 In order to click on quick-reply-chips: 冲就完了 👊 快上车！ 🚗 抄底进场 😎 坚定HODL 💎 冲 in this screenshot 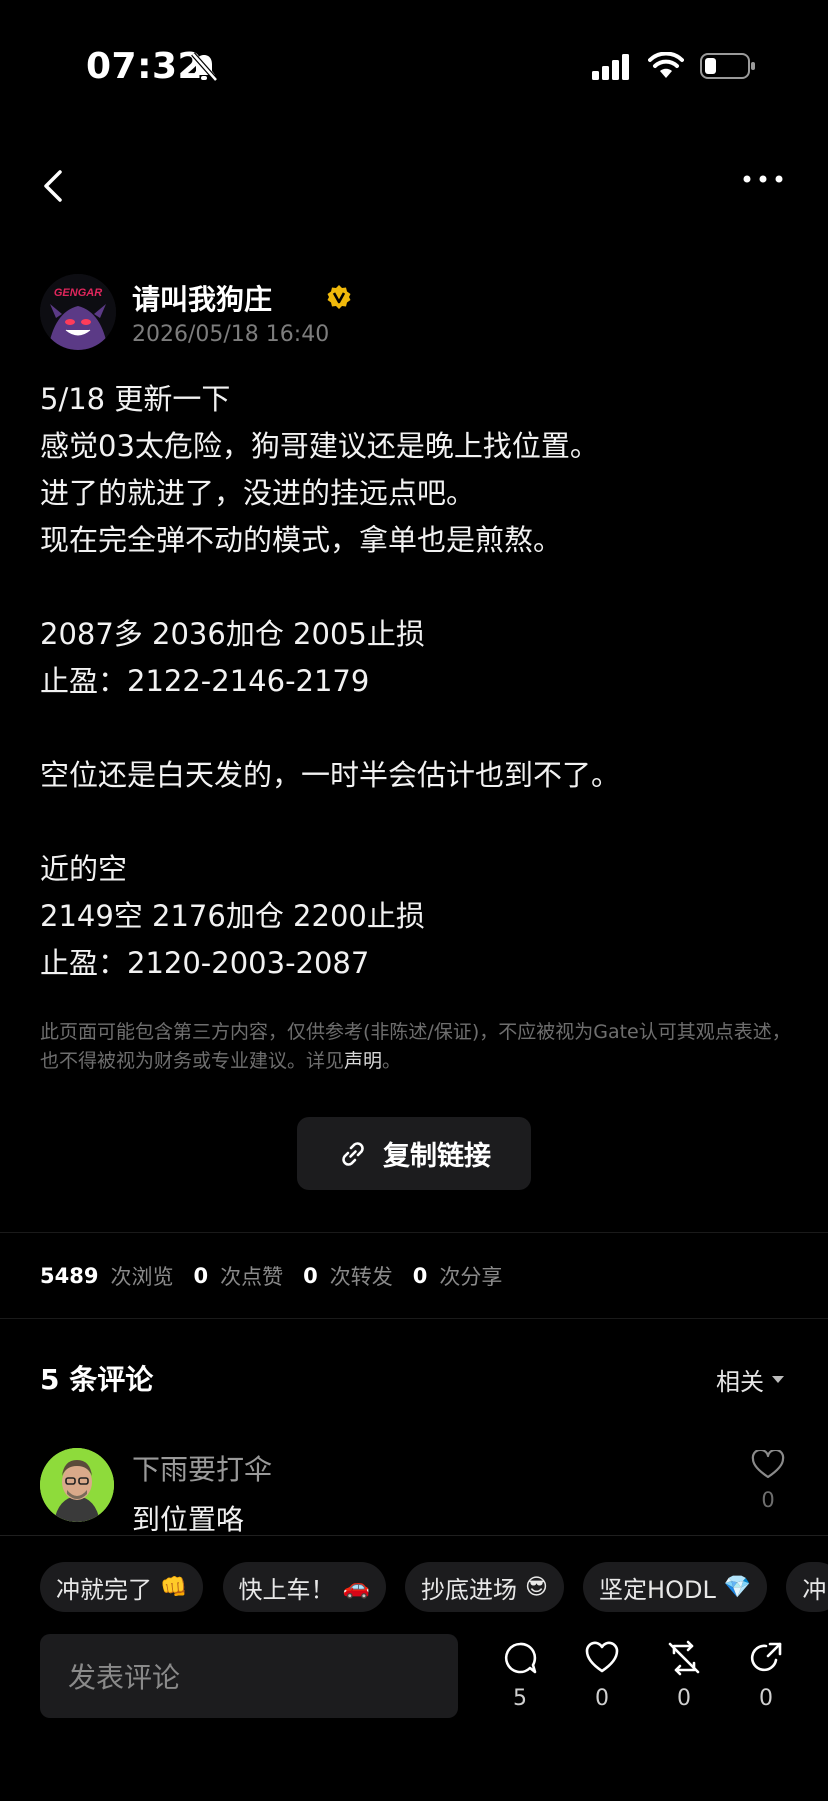, I will do `click(434, 1588)`.